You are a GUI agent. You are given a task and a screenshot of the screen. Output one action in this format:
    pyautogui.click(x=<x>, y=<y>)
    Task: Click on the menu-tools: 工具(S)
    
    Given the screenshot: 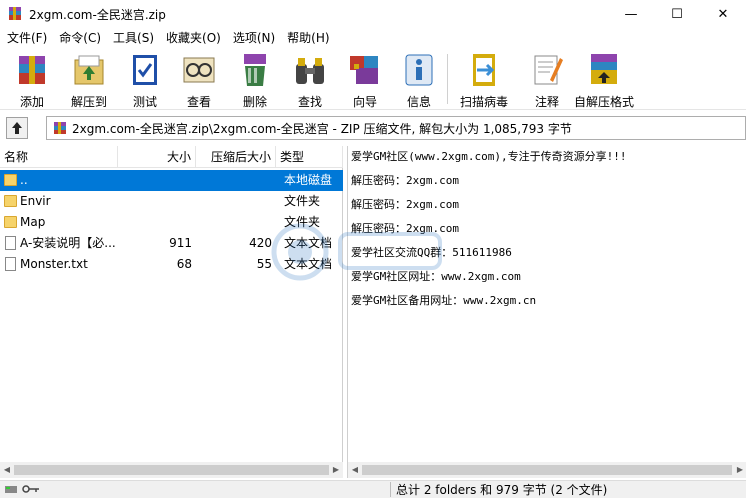 What is the action you would take?
    pyautogui.click(x=133, y=38)
    